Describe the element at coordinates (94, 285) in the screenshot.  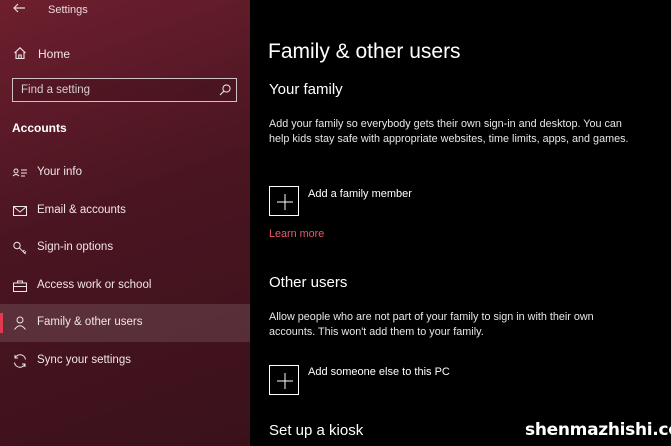
I see `sidebar-item-label: Access work or school` at that location.